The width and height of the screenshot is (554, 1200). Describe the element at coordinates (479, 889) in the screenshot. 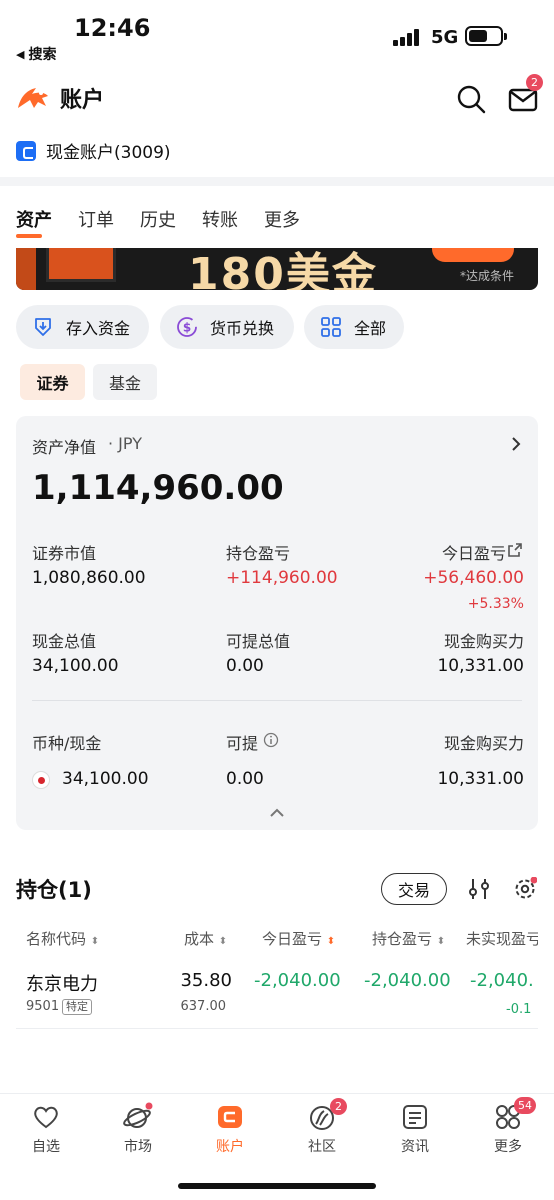

I see `sliders-icon` at that location.